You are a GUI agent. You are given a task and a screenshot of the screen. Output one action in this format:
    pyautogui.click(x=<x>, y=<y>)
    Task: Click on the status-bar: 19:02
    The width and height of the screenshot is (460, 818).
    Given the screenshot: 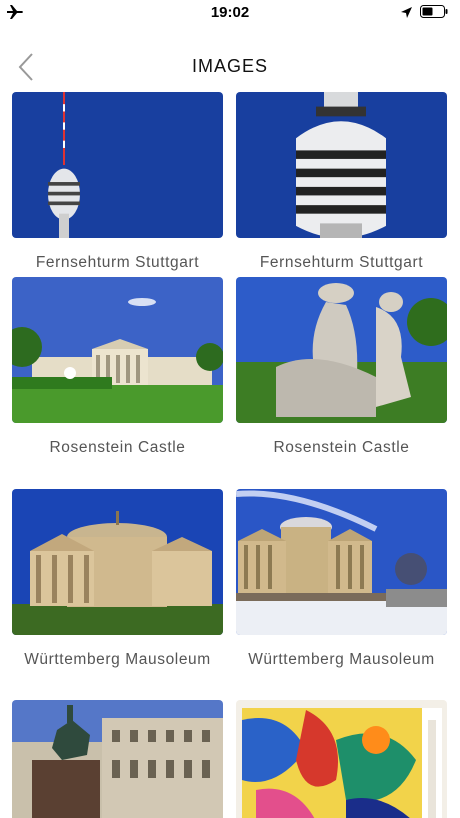 What is the action you would take?
    pyautogui.click(x=230, y=13)
    